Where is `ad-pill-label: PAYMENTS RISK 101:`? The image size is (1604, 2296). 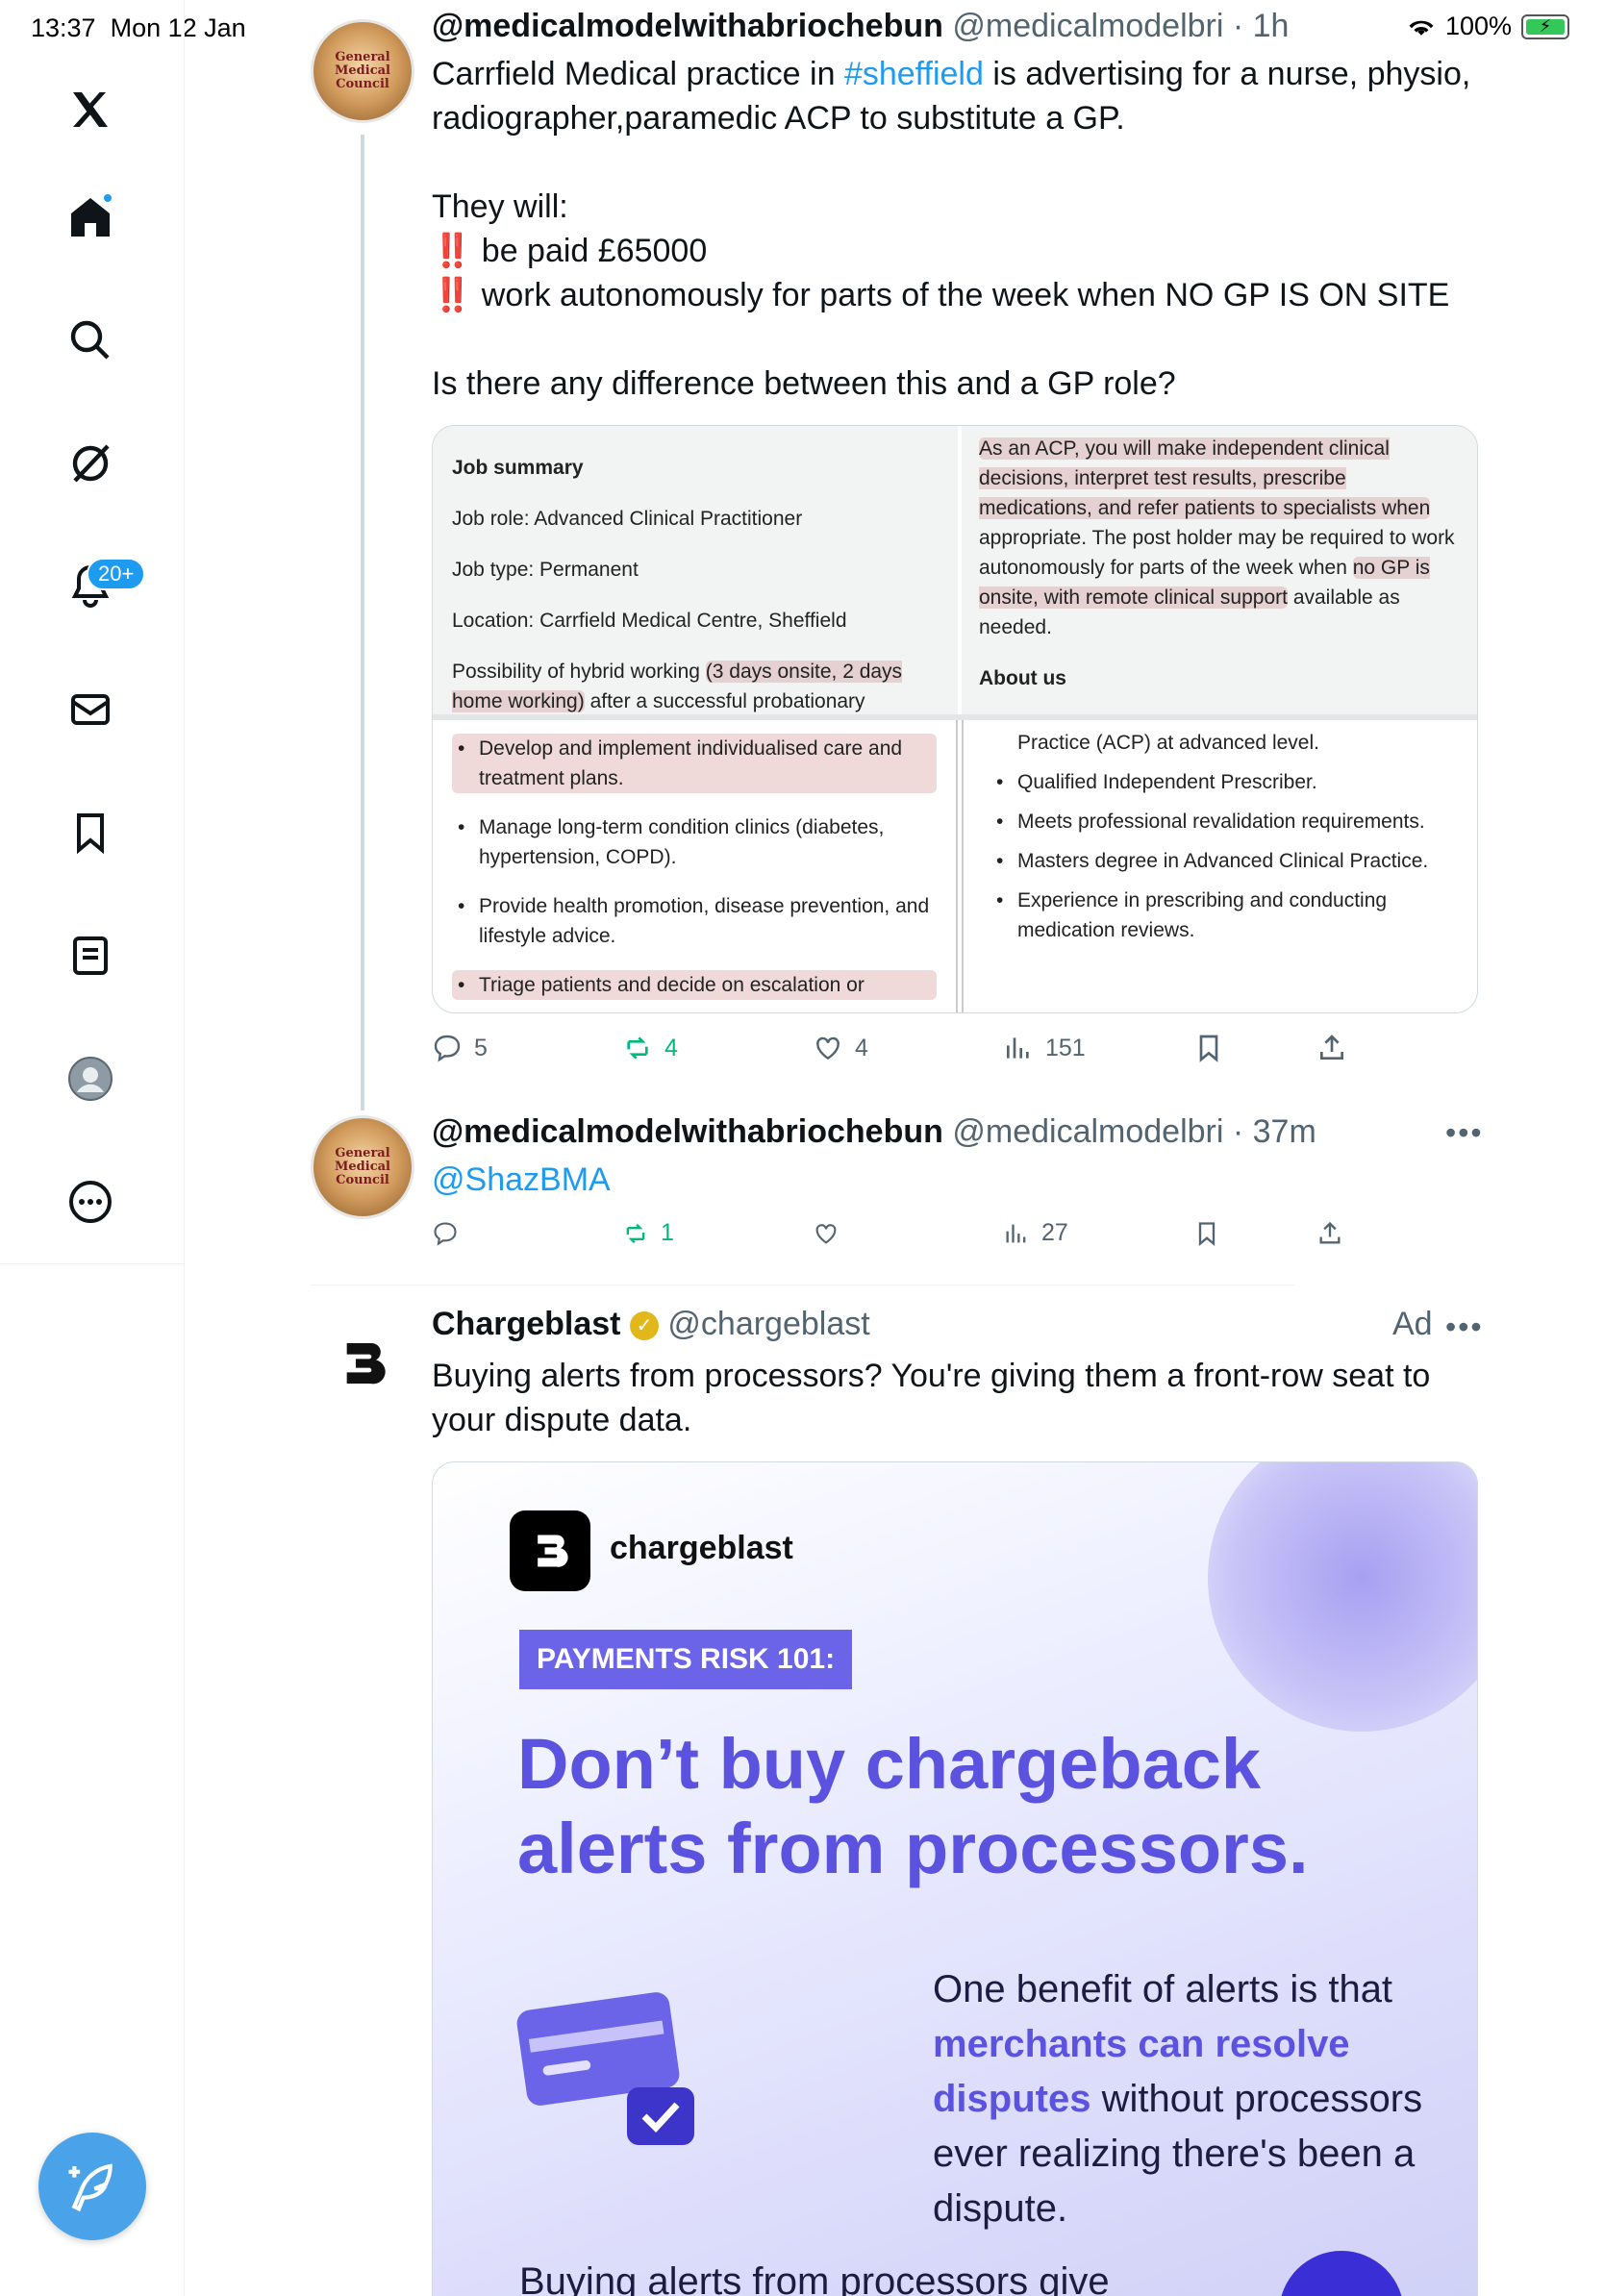 ad-pill-label: PAYMENTS RISK 101: is located at coordinates (686, 1659).